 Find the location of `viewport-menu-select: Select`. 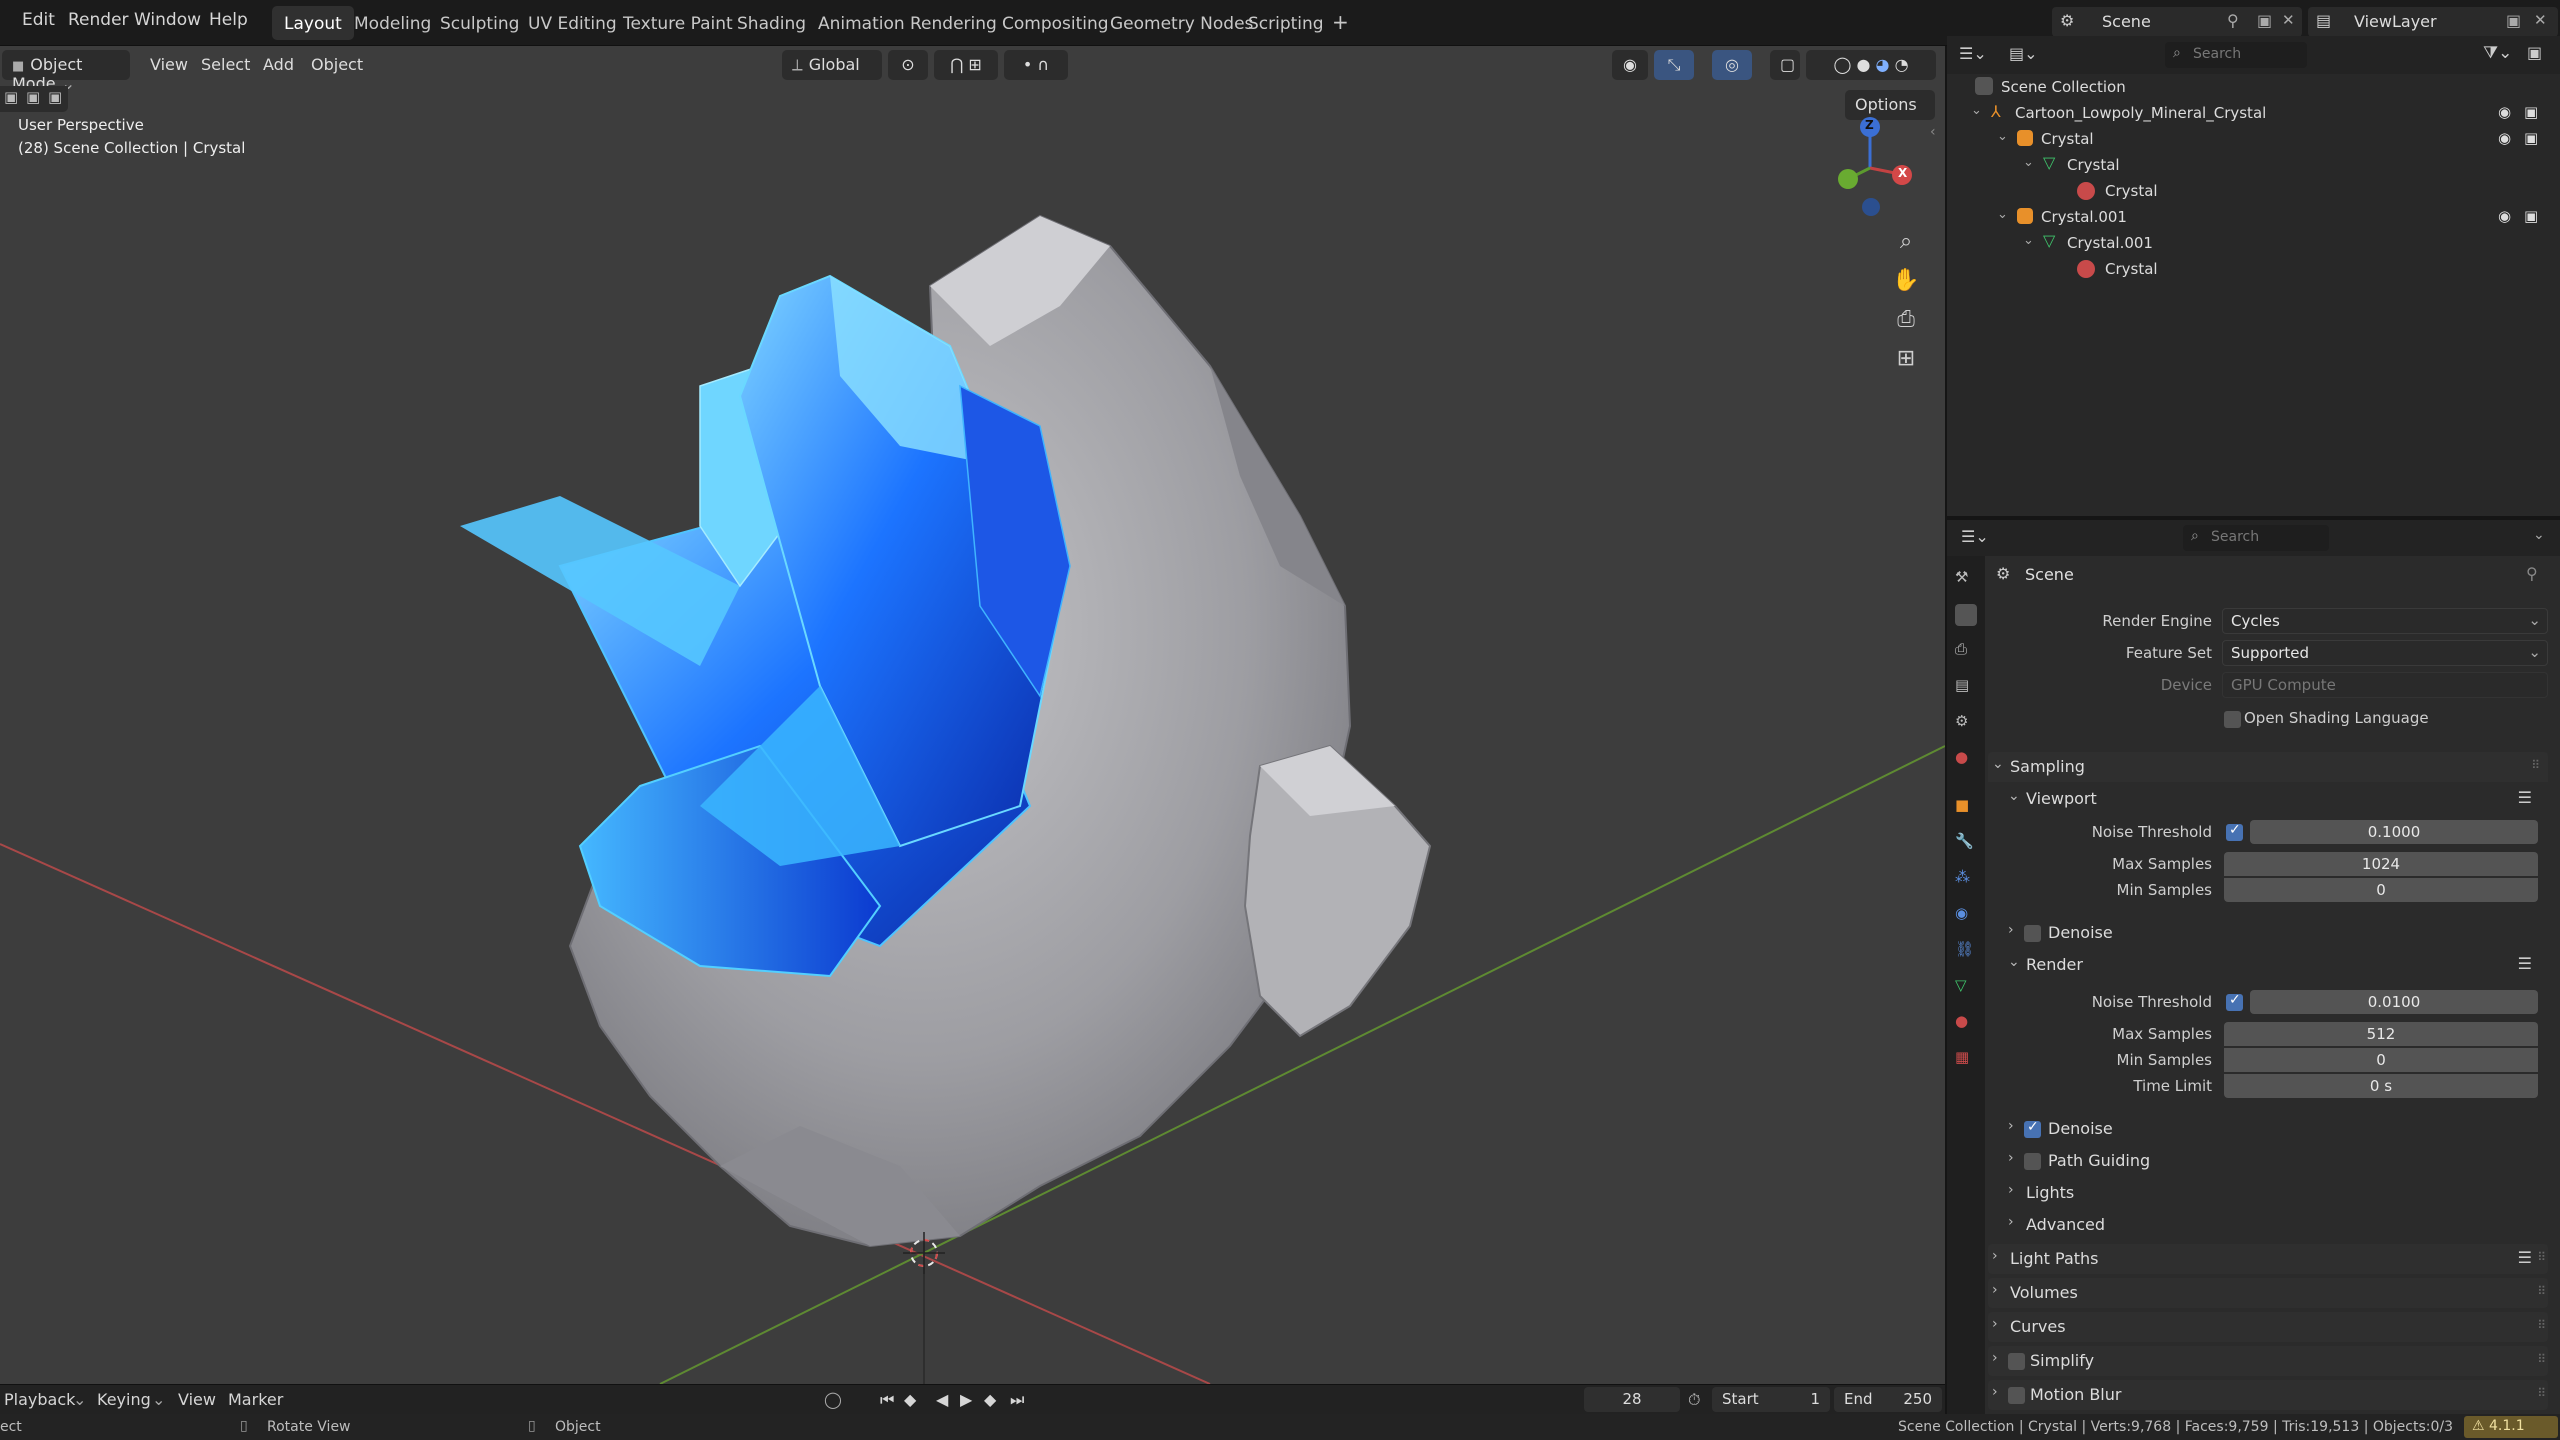

viewport-menu-select: Select is located at coordinates (225, 64).